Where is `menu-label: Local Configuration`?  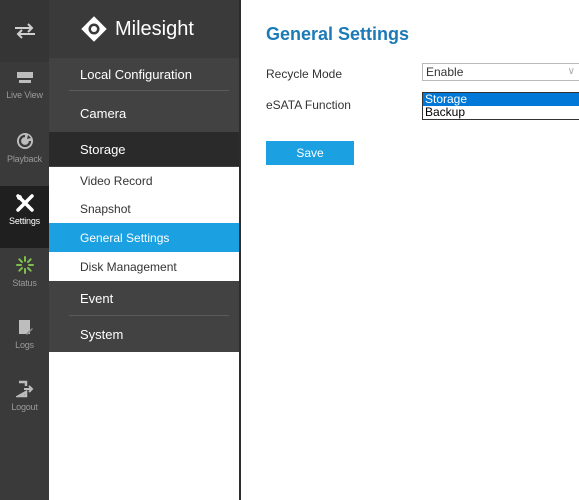
menu-label: Local Configuration is located at coordinates (136, 74).